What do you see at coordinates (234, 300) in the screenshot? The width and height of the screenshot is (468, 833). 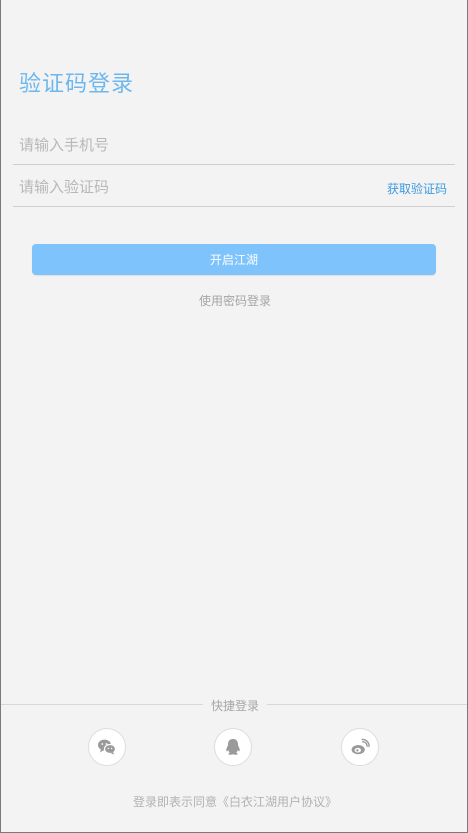 I see `password-login-link: 使用密码登录` at bounding box center [234, 300].